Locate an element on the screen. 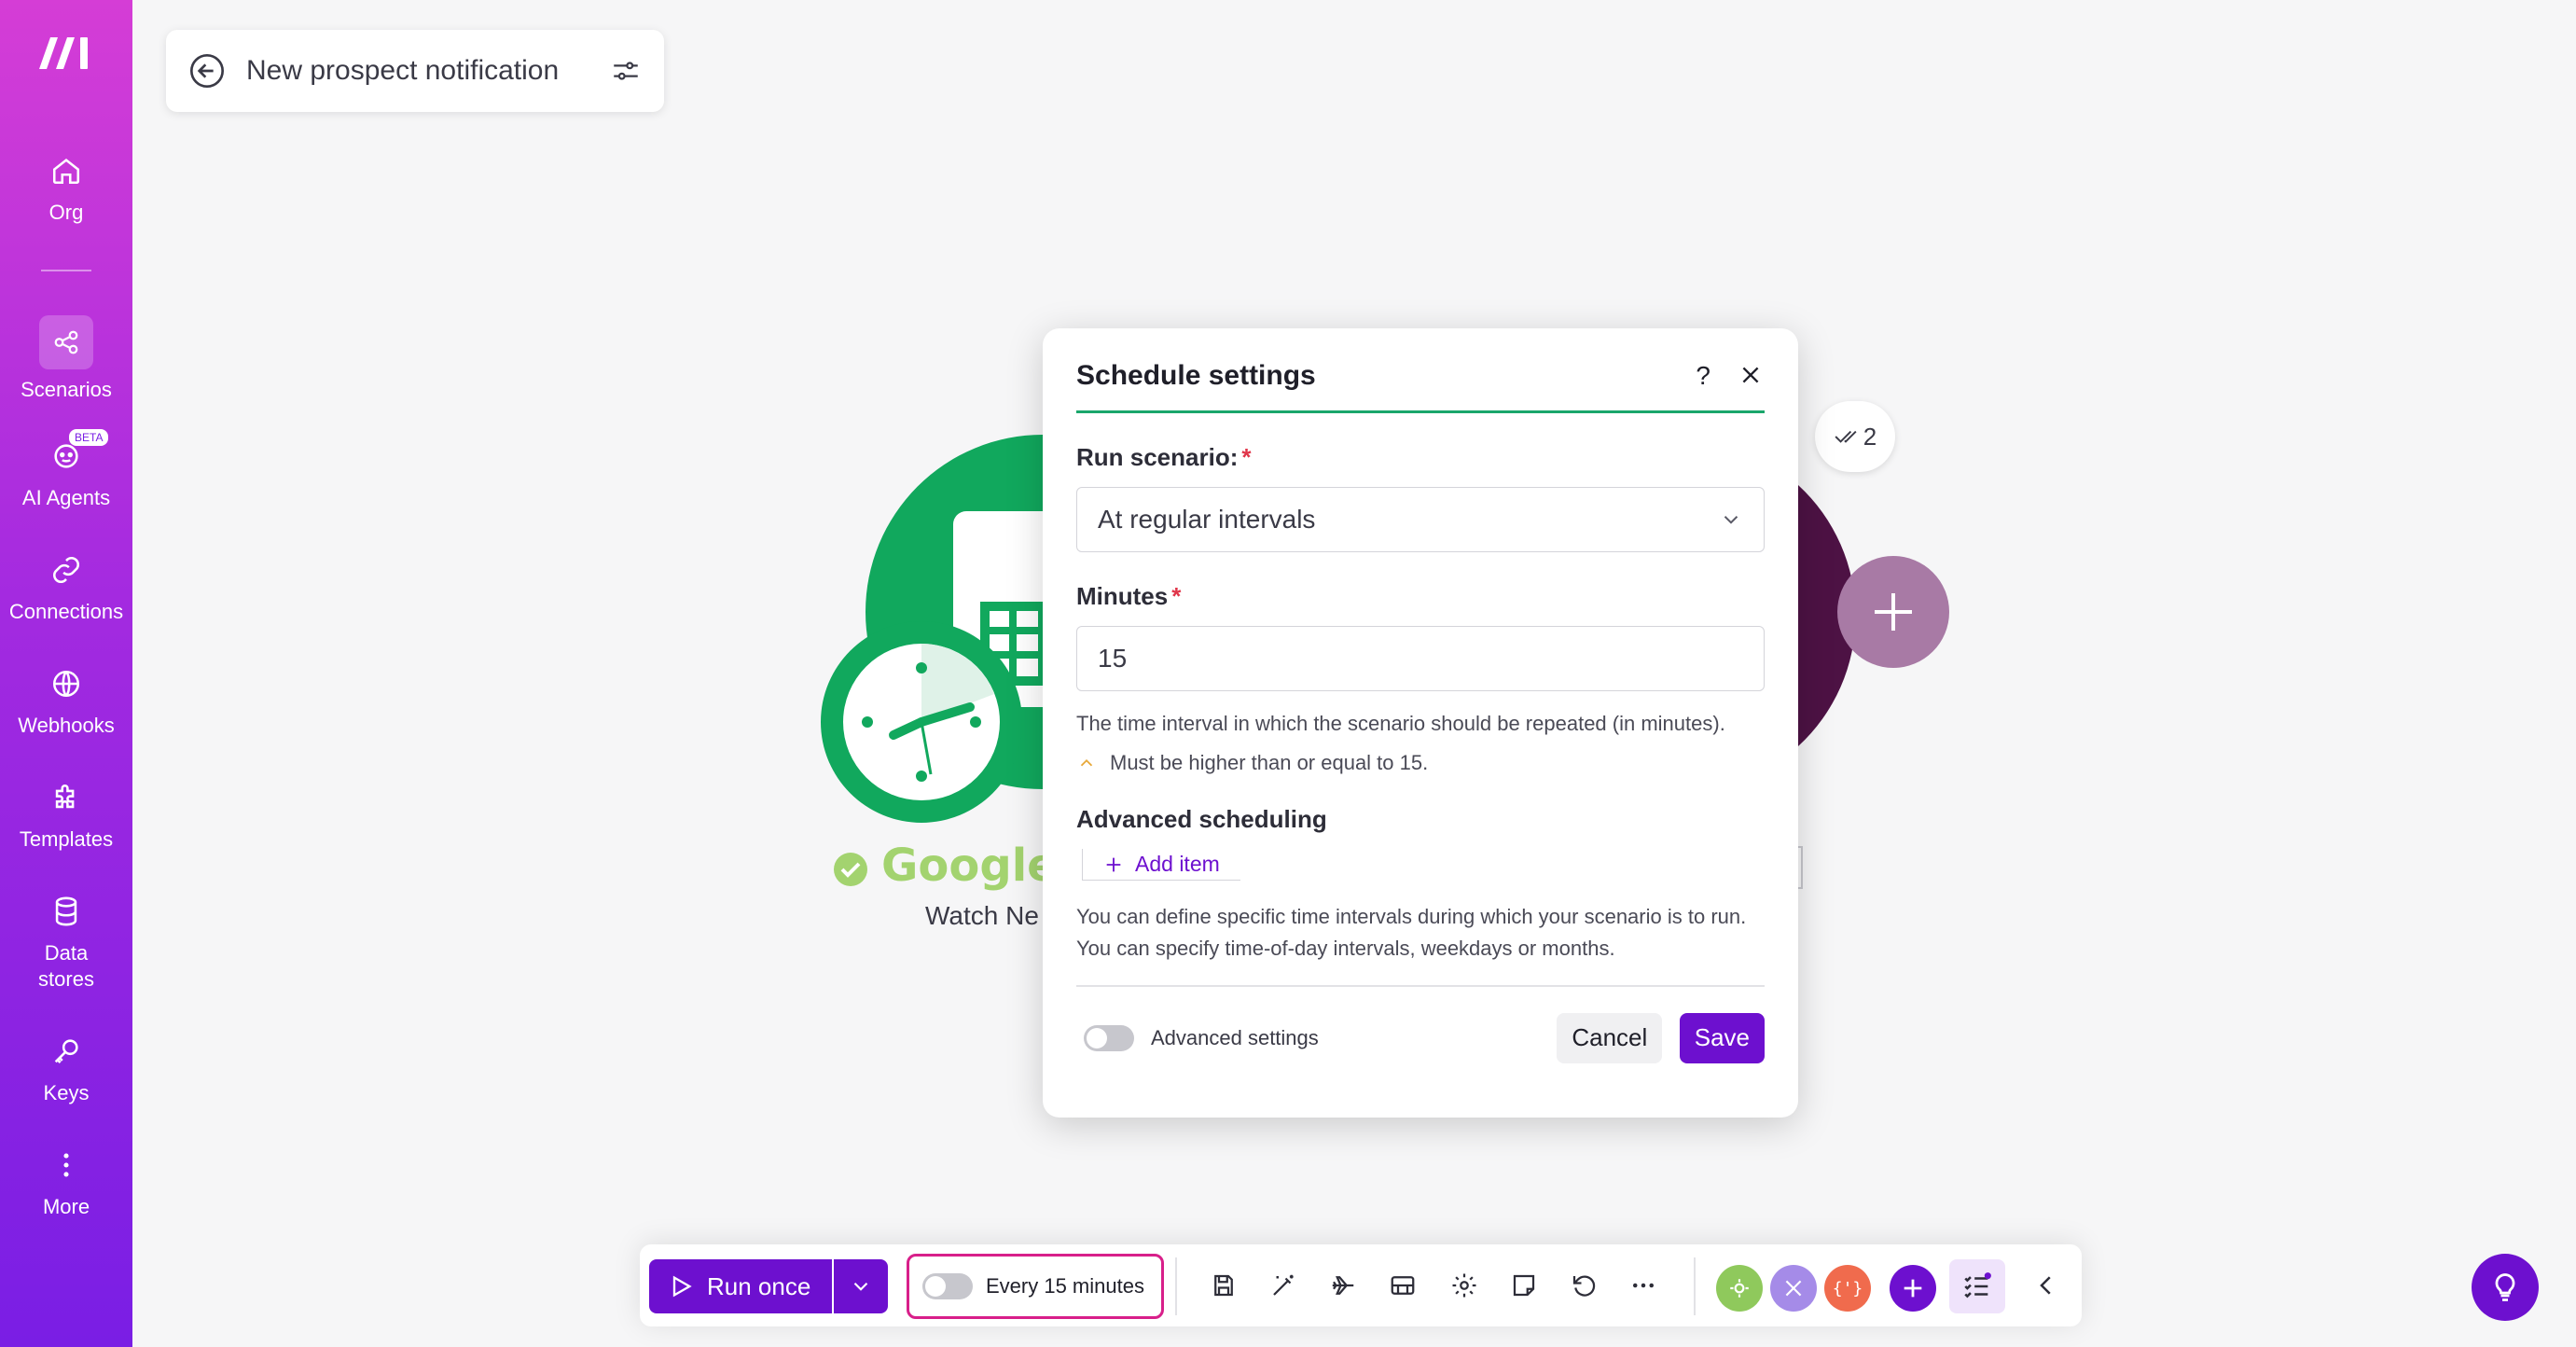 Image resolution: width=2576 pixels, height=1347 pixels. lightbulb-help-button is located at coordinates (2505, 1287).